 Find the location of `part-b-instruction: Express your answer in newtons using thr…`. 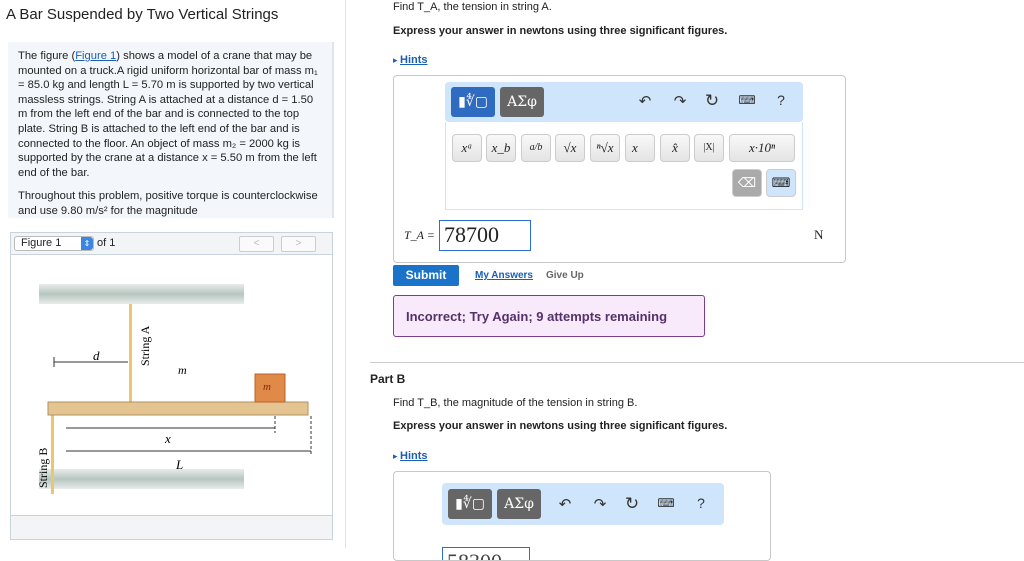

part-b-instruction: Express your answer in newtons using thr… is located at coordinates (560, 426).